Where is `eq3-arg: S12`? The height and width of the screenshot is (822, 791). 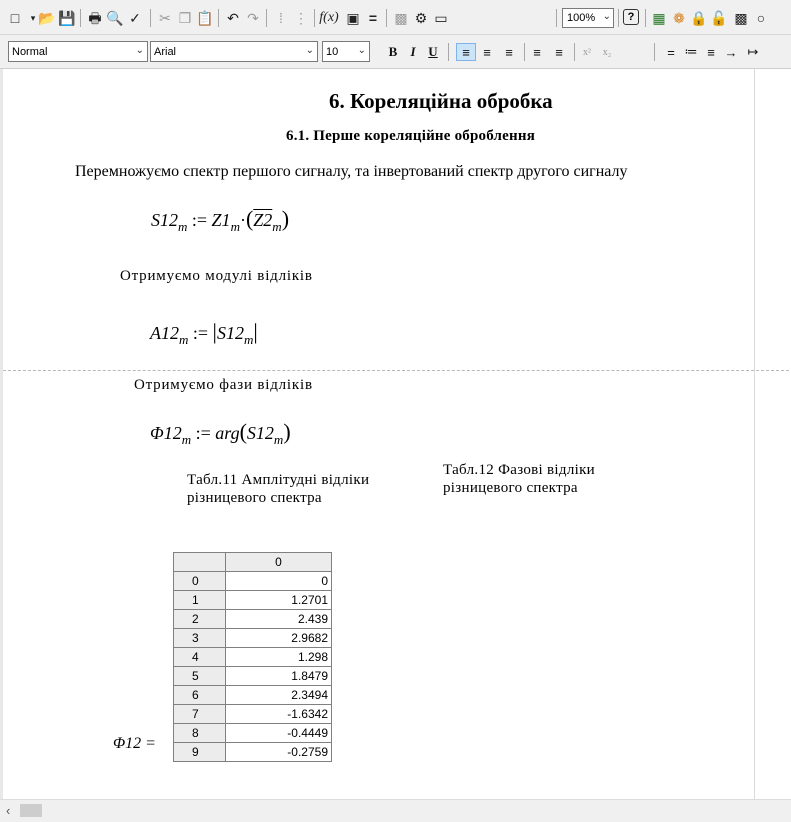 eq3-arg: S12 is located at coordinates (260, 433).